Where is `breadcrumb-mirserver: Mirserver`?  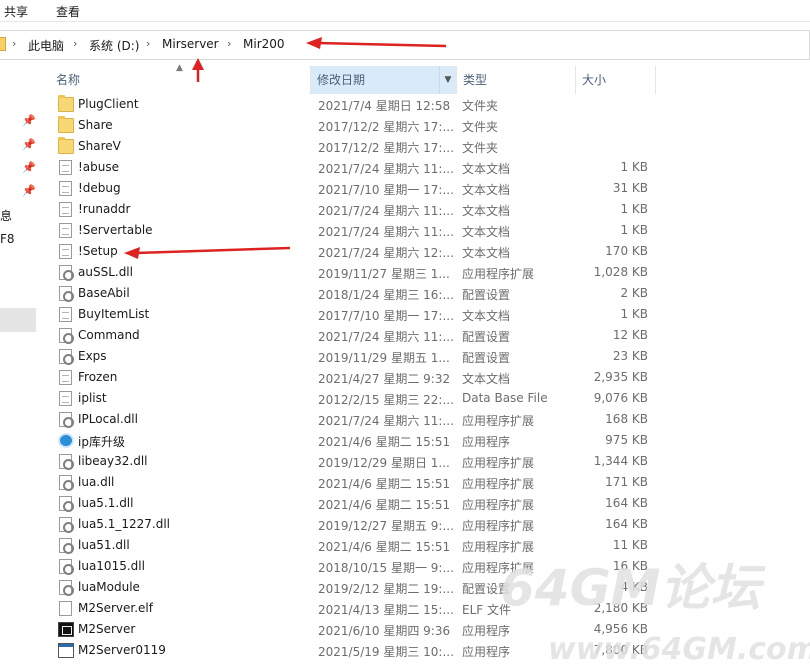 breadcrumb-mirserver: Mirserver is located at coordinates (190, 44).